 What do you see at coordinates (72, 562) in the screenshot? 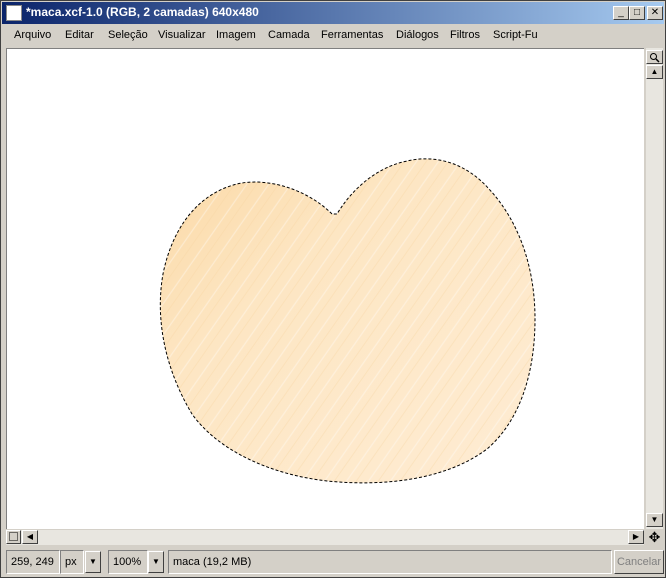
I see `unit-select: px` at bounding box center [72, 562].